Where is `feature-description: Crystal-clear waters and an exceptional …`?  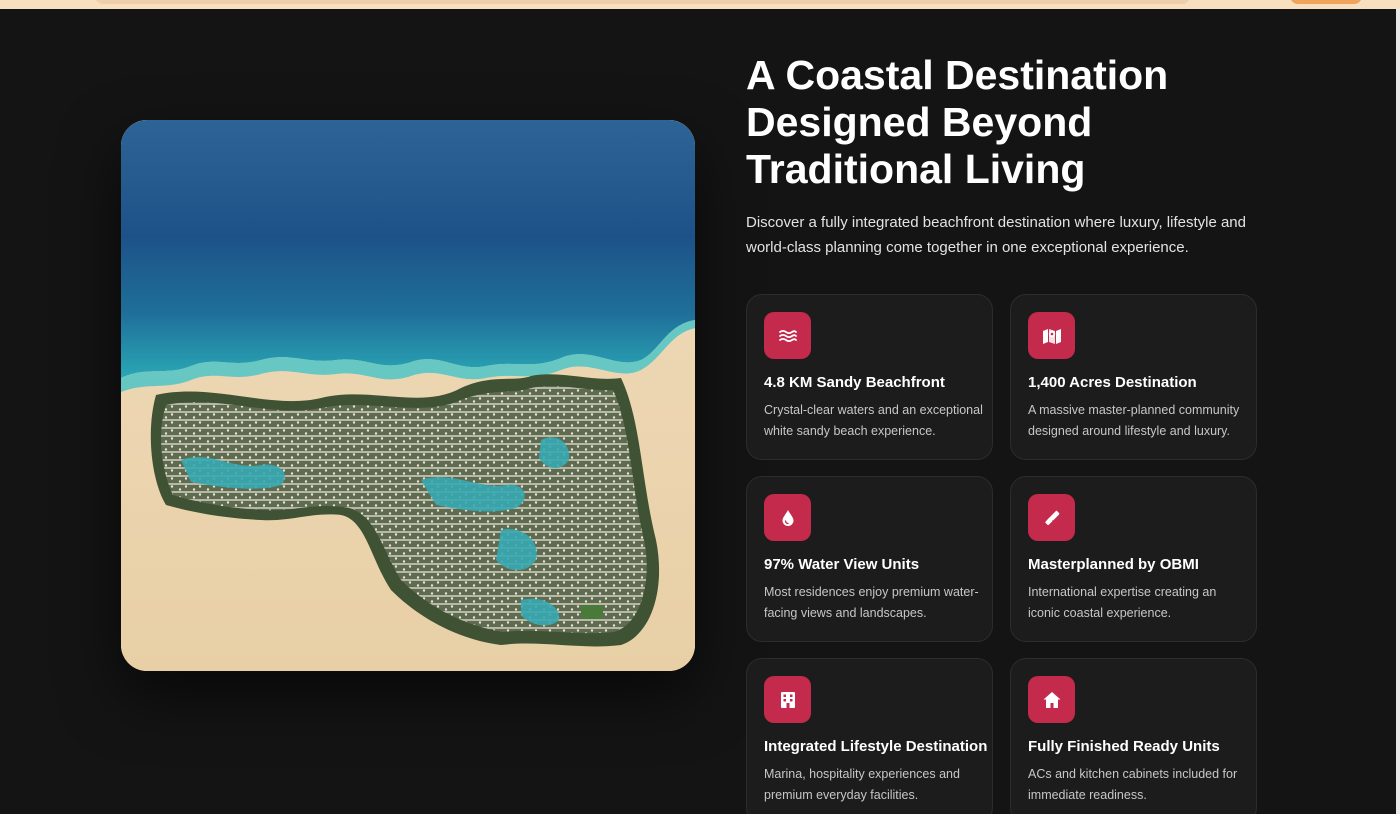
feature-description: Crystal-clear waters and an exceptional … is located at coordinates (873, 420).